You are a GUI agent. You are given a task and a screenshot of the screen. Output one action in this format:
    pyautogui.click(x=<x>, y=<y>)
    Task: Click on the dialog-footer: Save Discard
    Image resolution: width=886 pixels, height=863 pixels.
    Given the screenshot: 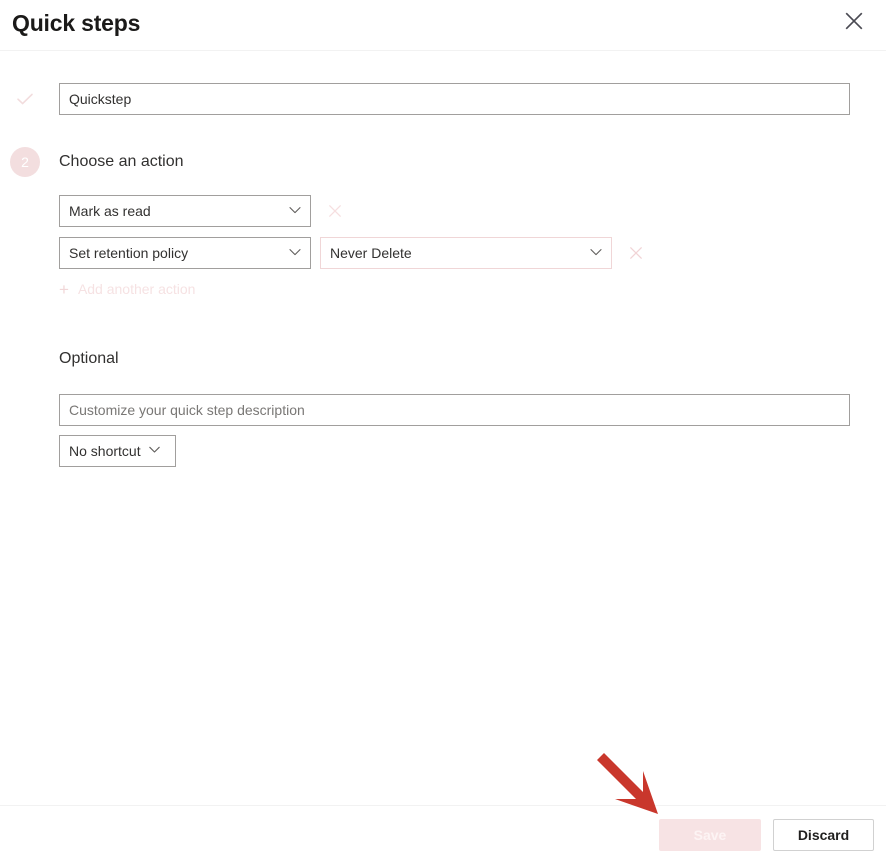 What is the action you would take?
    pyautogui.click(x=443, y=834)
    